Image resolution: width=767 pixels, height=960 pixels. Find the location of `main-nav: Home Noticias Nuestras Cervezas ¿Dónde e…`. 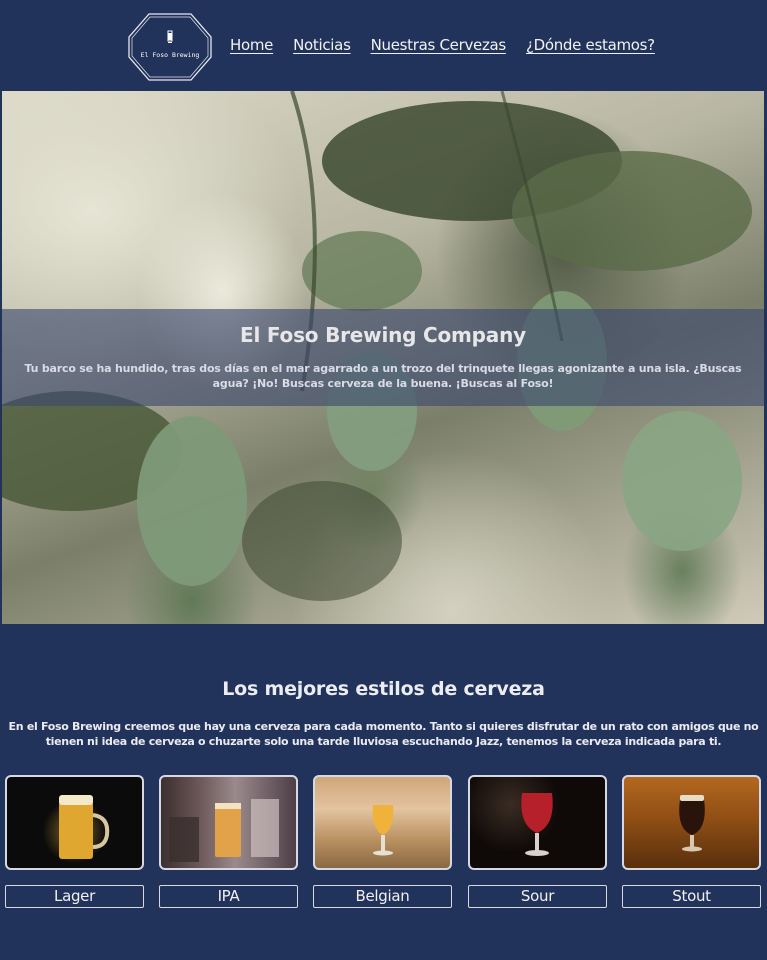

main-nav: Home Noticias Nuestras Cervezas ¿Dónde e… is located at coordinates (442, 45).